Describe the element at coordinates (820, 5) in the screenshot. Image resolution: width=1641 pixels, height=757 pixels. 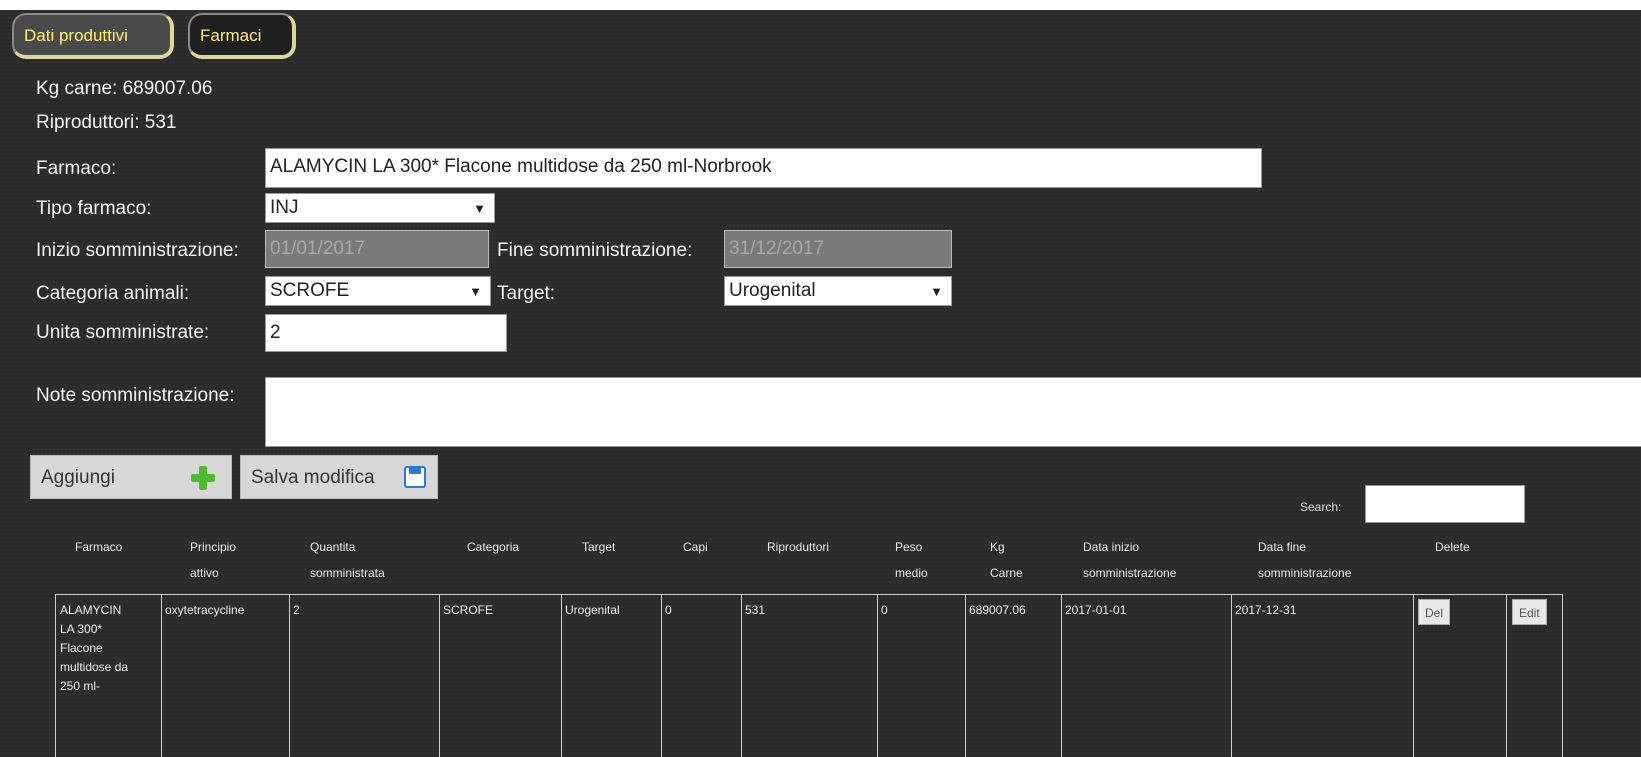
I see `top-white-band` at that location.